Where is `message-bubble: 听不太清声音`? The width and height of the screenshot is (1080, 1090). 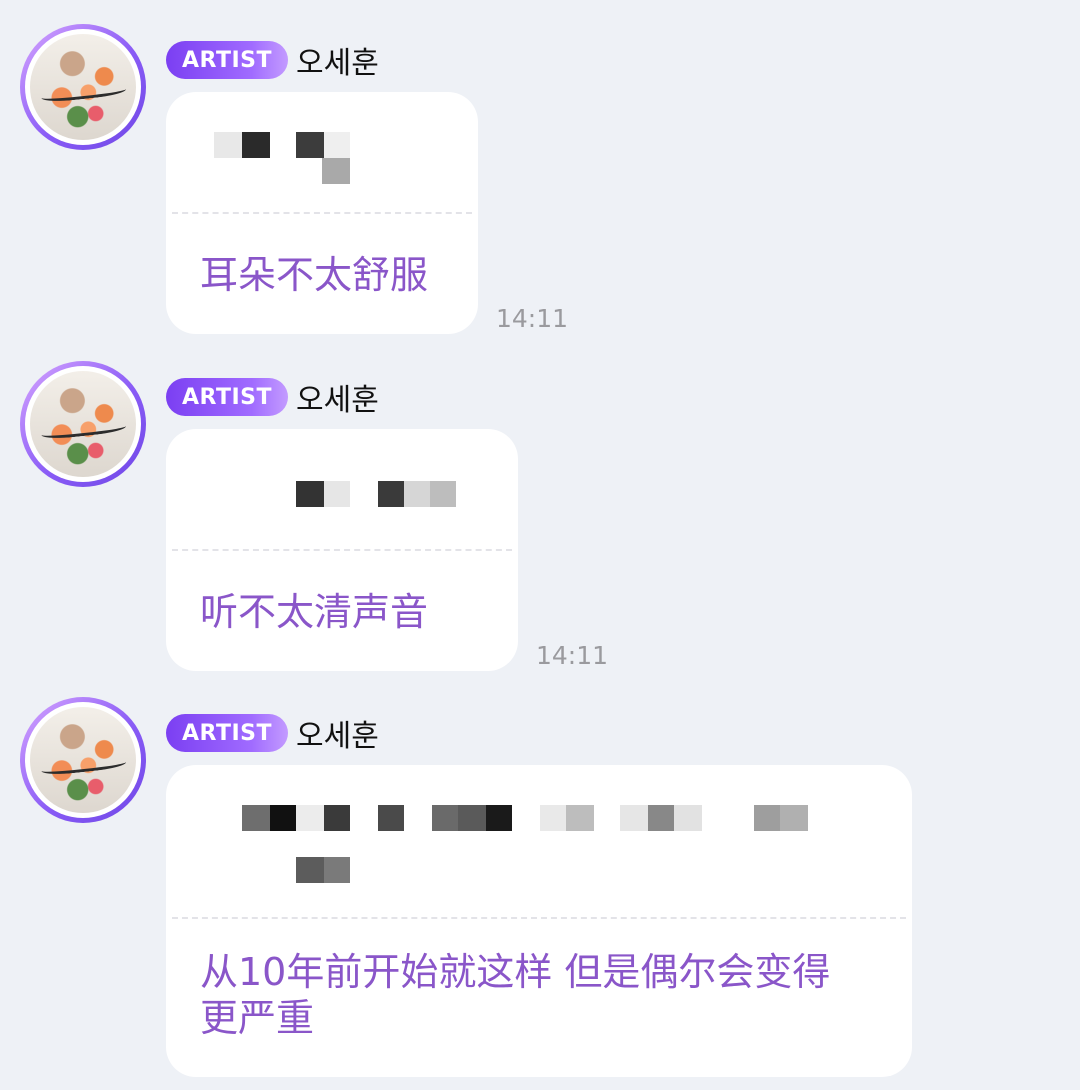 message-bubble: 听不太清声音 is located at coordinates (342, 550).